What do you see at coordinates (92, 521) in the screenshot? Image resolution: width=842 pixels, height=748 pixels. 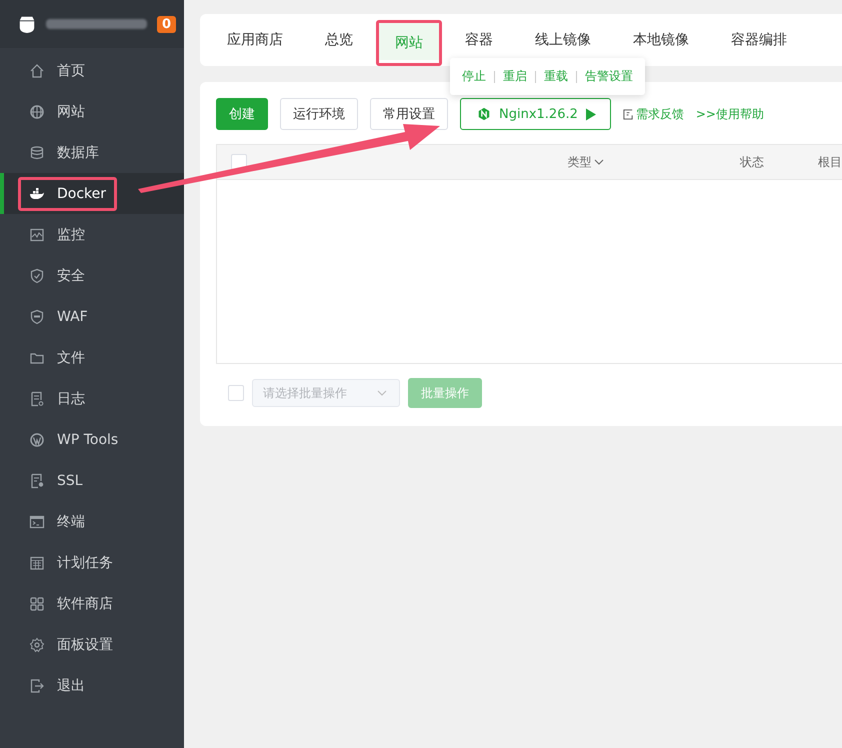 I see `sidebar-item: 终端` at bounding box center [92, 521].